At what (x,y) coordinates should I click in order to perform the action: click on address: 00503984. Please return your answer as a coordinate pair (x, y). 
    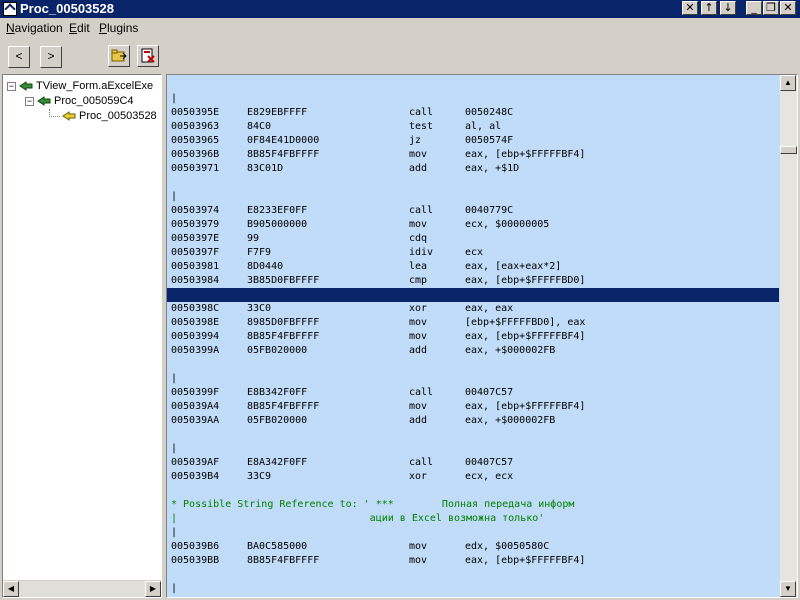
    Looking at the image, I should click on (195, 280).